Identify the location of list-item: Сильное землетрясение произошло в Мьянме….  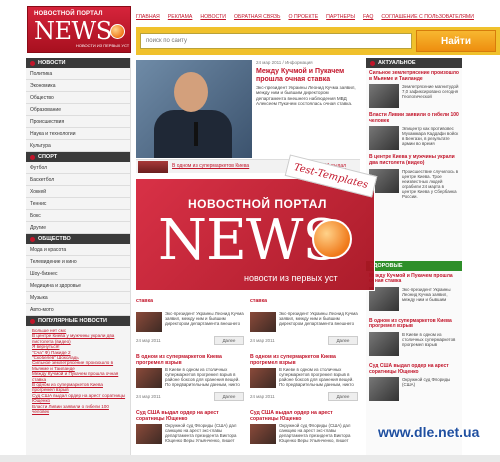
(79, 365).